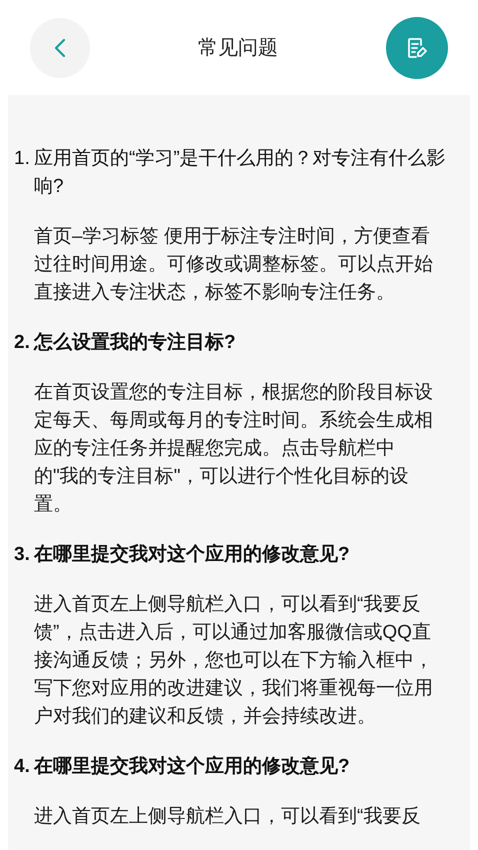 Image resolution: width=478 pixels, height=850 pixels. What do you see at coordinates (135, 342) in the screenshot?
I see `question-text: 怎么设置我的专注目标?` at bounding box center [135, 342].